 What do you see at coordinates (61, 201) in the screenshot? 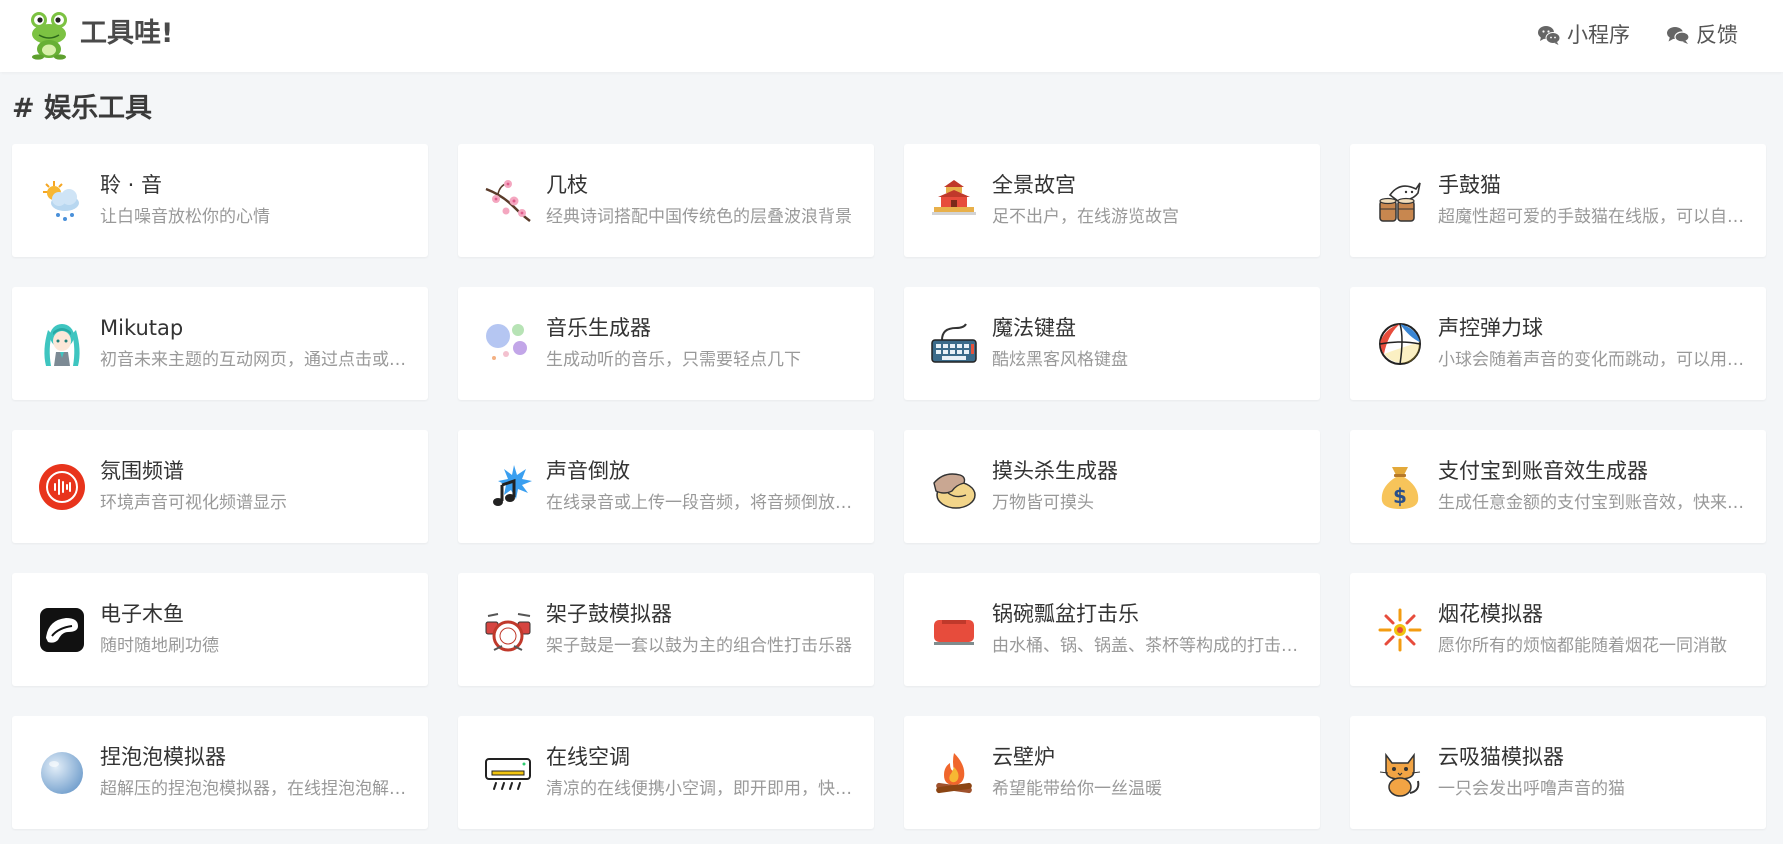
I see `weather-cloud-sun-rain-icon` at bounding box center [61, 201].